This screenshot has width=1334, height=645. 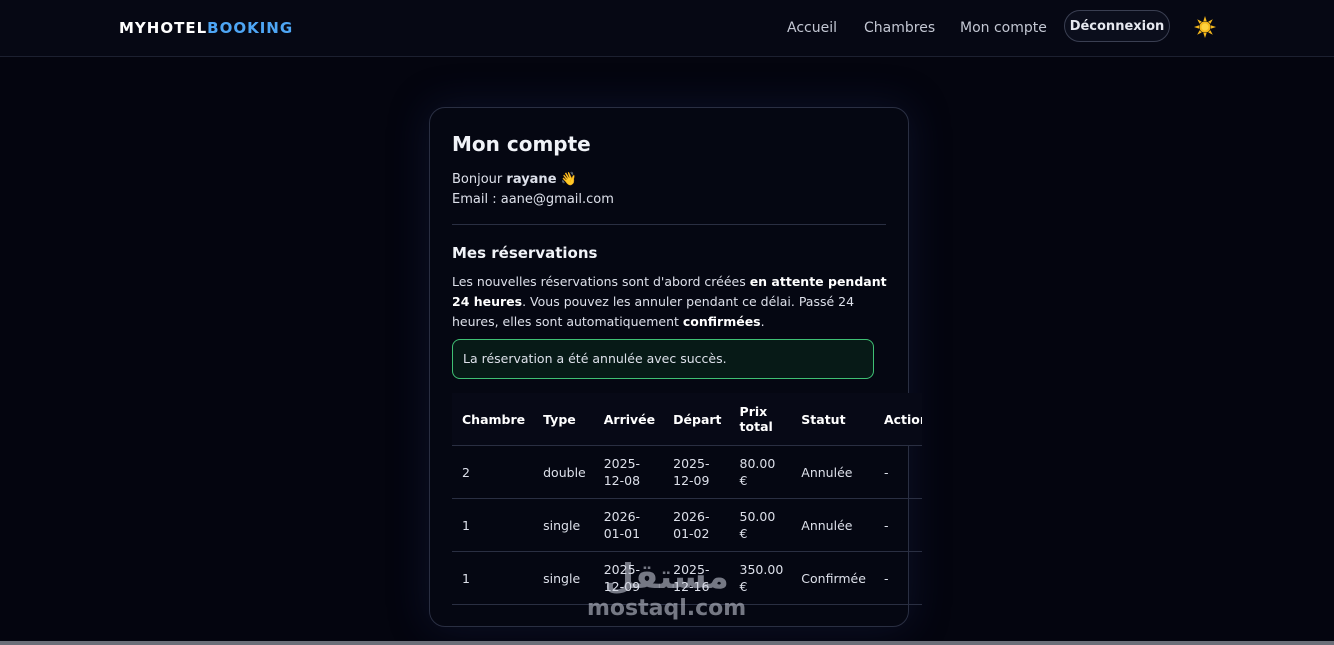 What do you see at coordinates (493, 419) in the screenshot?
I see `col-header-chambre: Chambre` at bounding box center [493, 419].